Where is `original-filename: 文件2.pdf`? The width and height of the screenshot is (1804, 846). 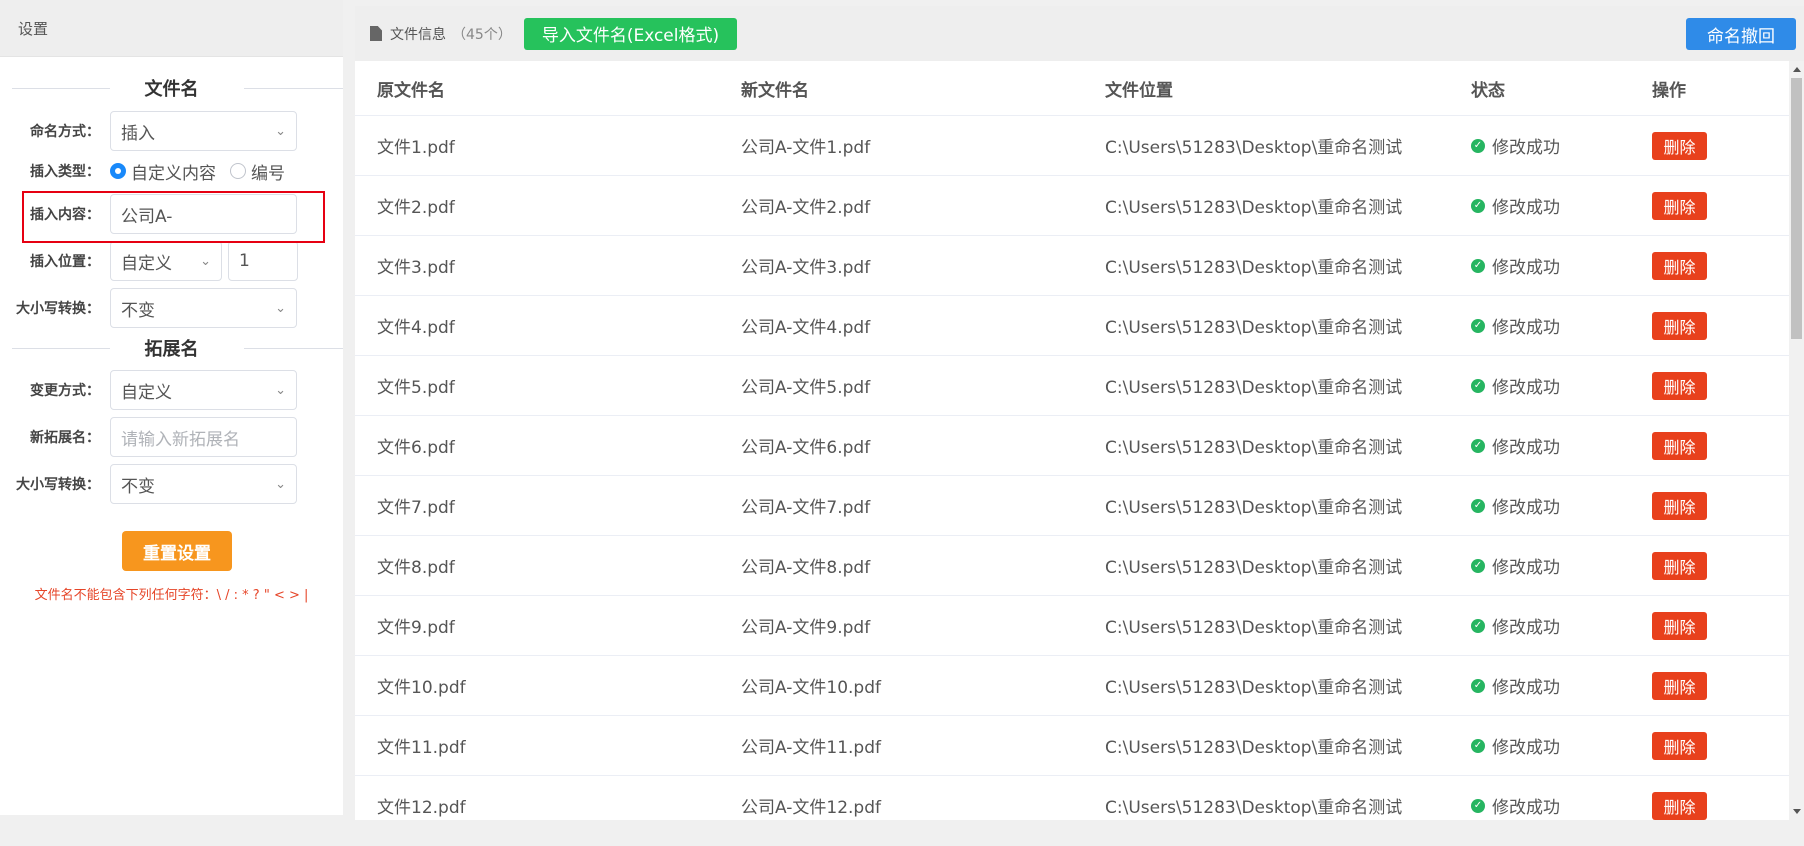 original-filename: 文件2.pdf is located at coordinates (416, 208).